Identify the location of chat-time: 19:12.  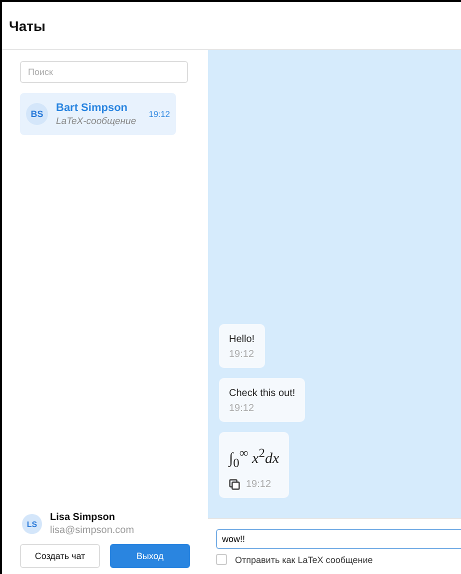
(159, 114).